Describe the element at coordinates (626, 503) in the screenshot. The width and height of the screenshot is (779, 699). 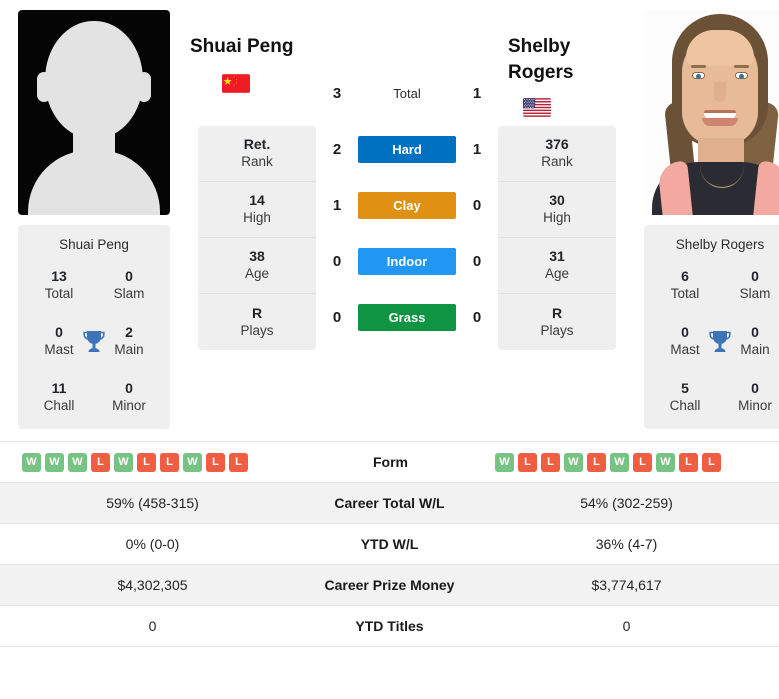
I see `right-value: 54% (302-259)` at that location.